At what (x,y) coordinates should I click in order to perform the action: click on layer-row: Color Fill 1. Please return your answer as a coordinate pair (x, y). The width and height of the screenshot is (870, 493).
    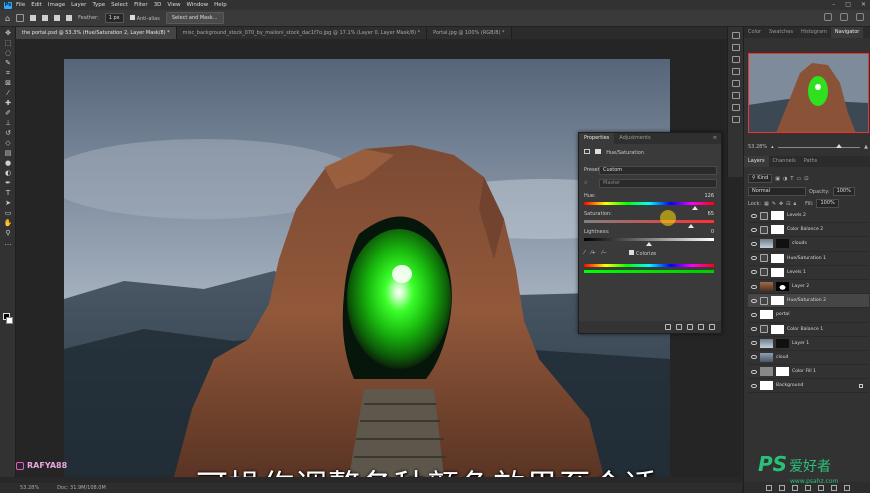
    Looking at the image, I should click on (808, 372).